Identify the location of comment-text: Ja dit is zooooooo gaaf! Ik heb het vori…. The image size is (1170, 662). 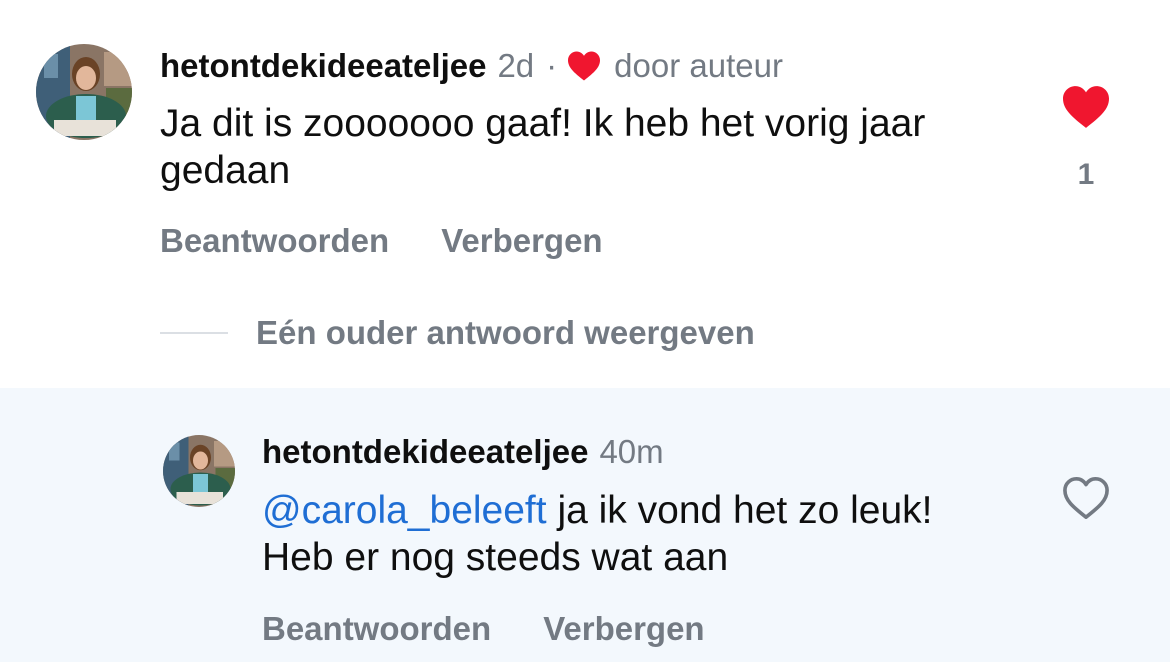
(543, 147).